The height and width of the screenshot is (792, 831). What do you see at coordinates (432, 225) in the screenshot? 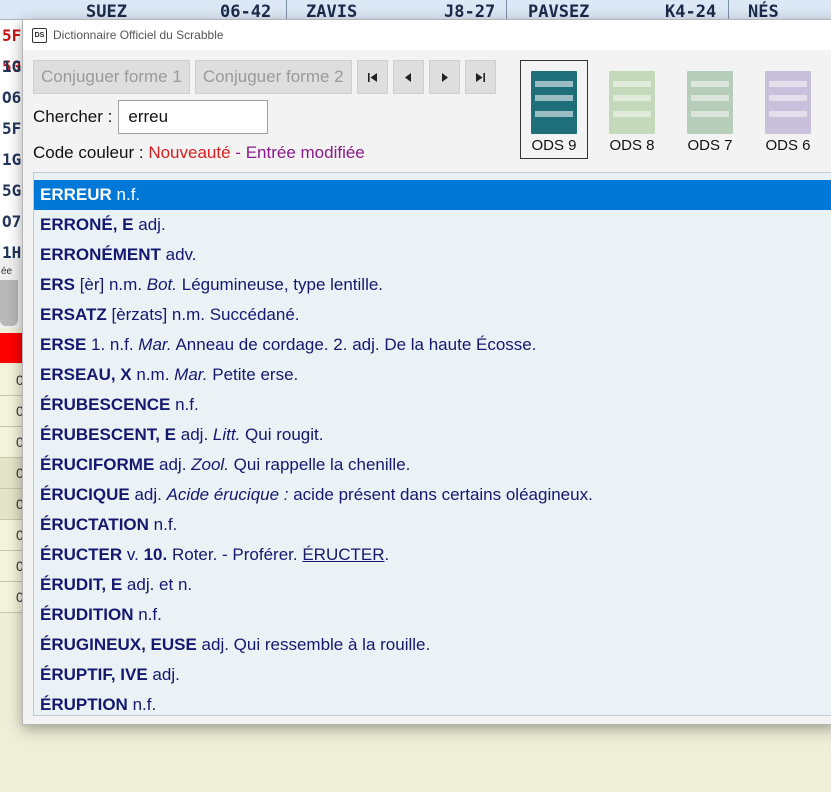
I see `entry-row: ERRONÉ, E adj.` at bounding box center [432, 225].